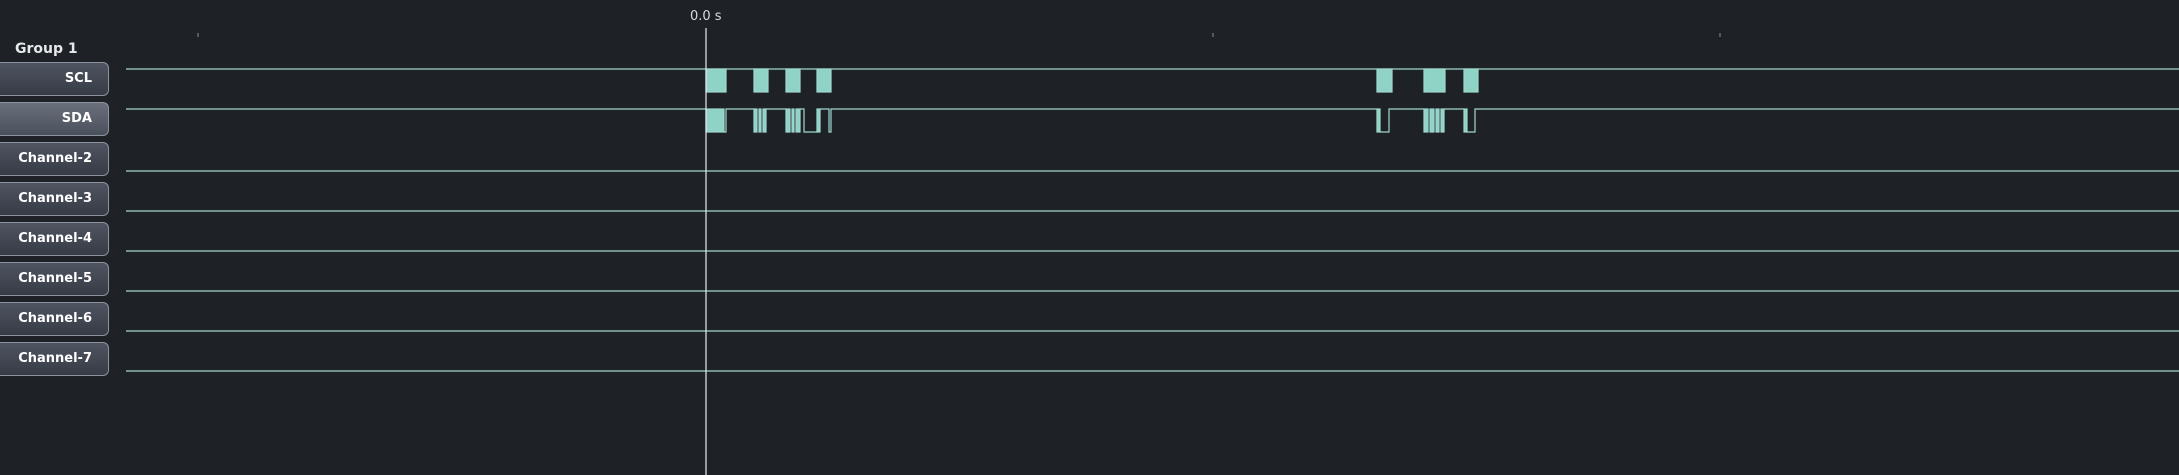 This screenshot has height=475, width=2179. What do you see at coordinates (54, 279) in the screenshot?
I see `channel-button-channel-5: Channel-5` at bounding box center [54, 279].